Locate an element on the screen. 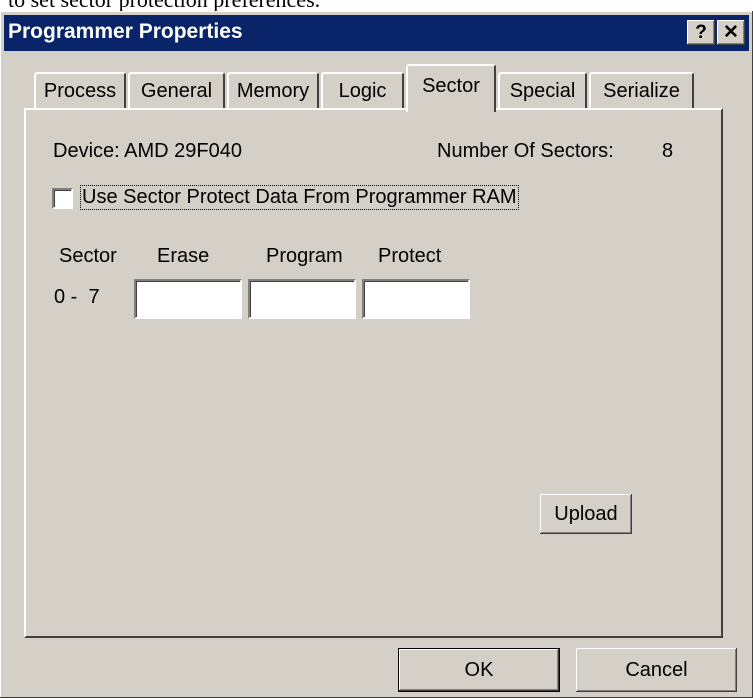 The width and height of the screenshot is (753, 698). upload-button: Upload is located at coordinates (586, 514).